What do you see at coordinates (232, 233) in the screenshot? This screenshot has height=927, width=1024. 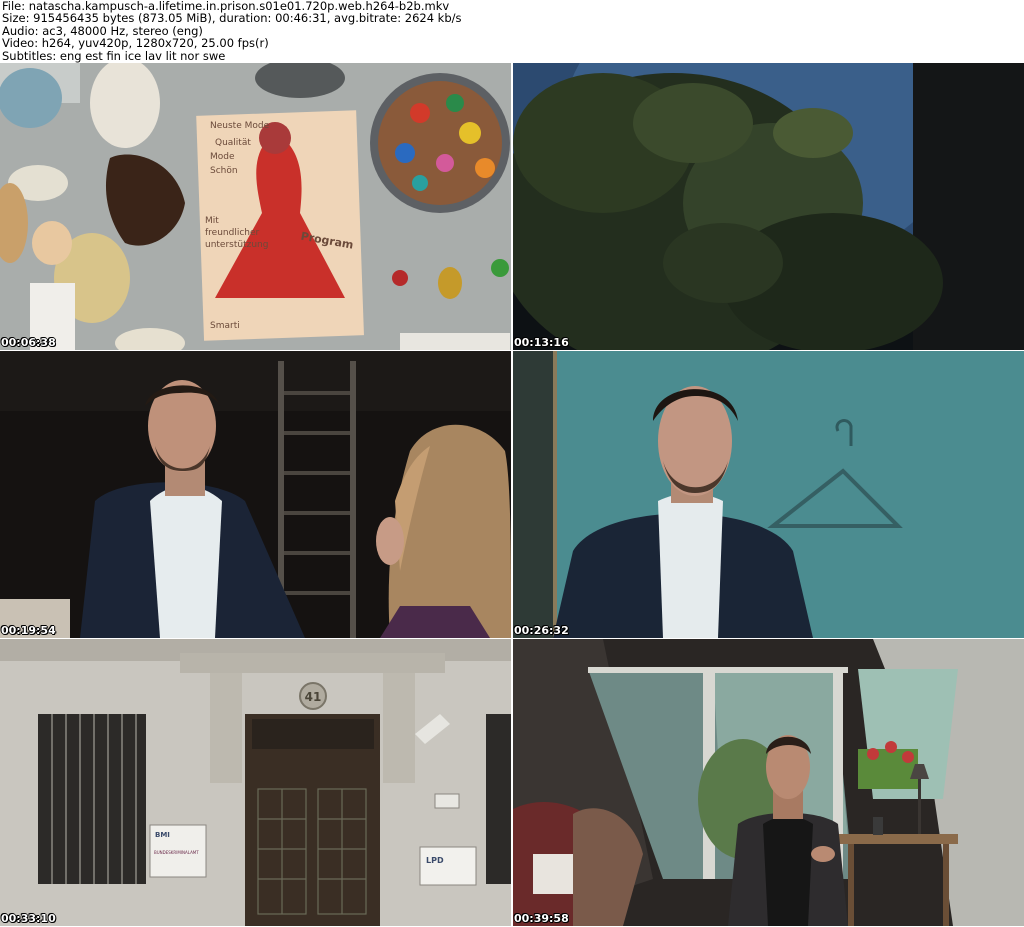 I see `svg-text: freundlicher` at bounding box center [232, 233].